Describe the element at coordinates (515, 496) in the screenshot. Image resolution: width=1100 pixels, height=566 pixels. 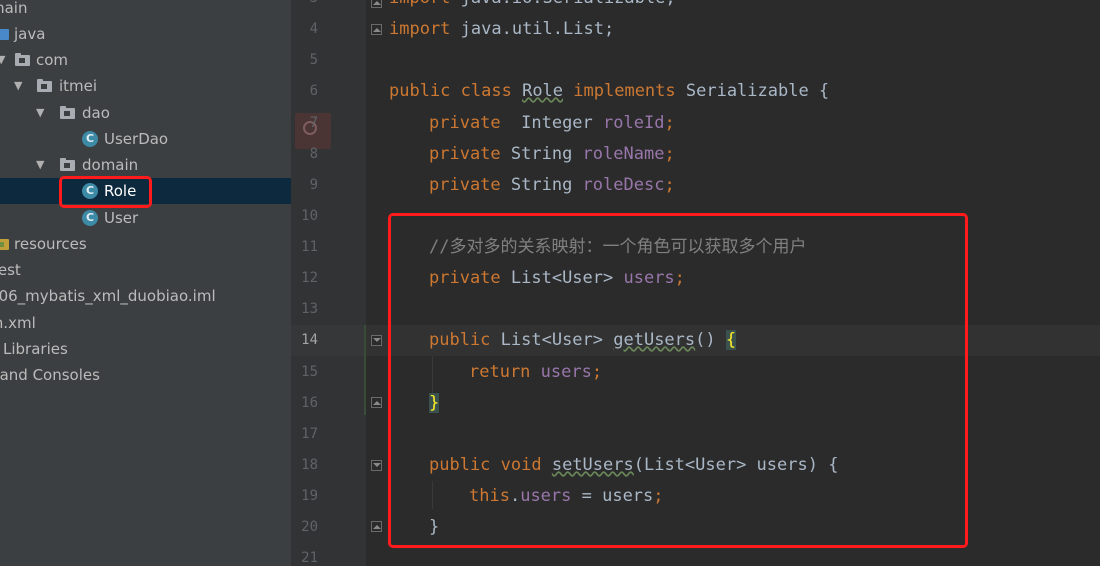
I see `code-token: .` at that location.